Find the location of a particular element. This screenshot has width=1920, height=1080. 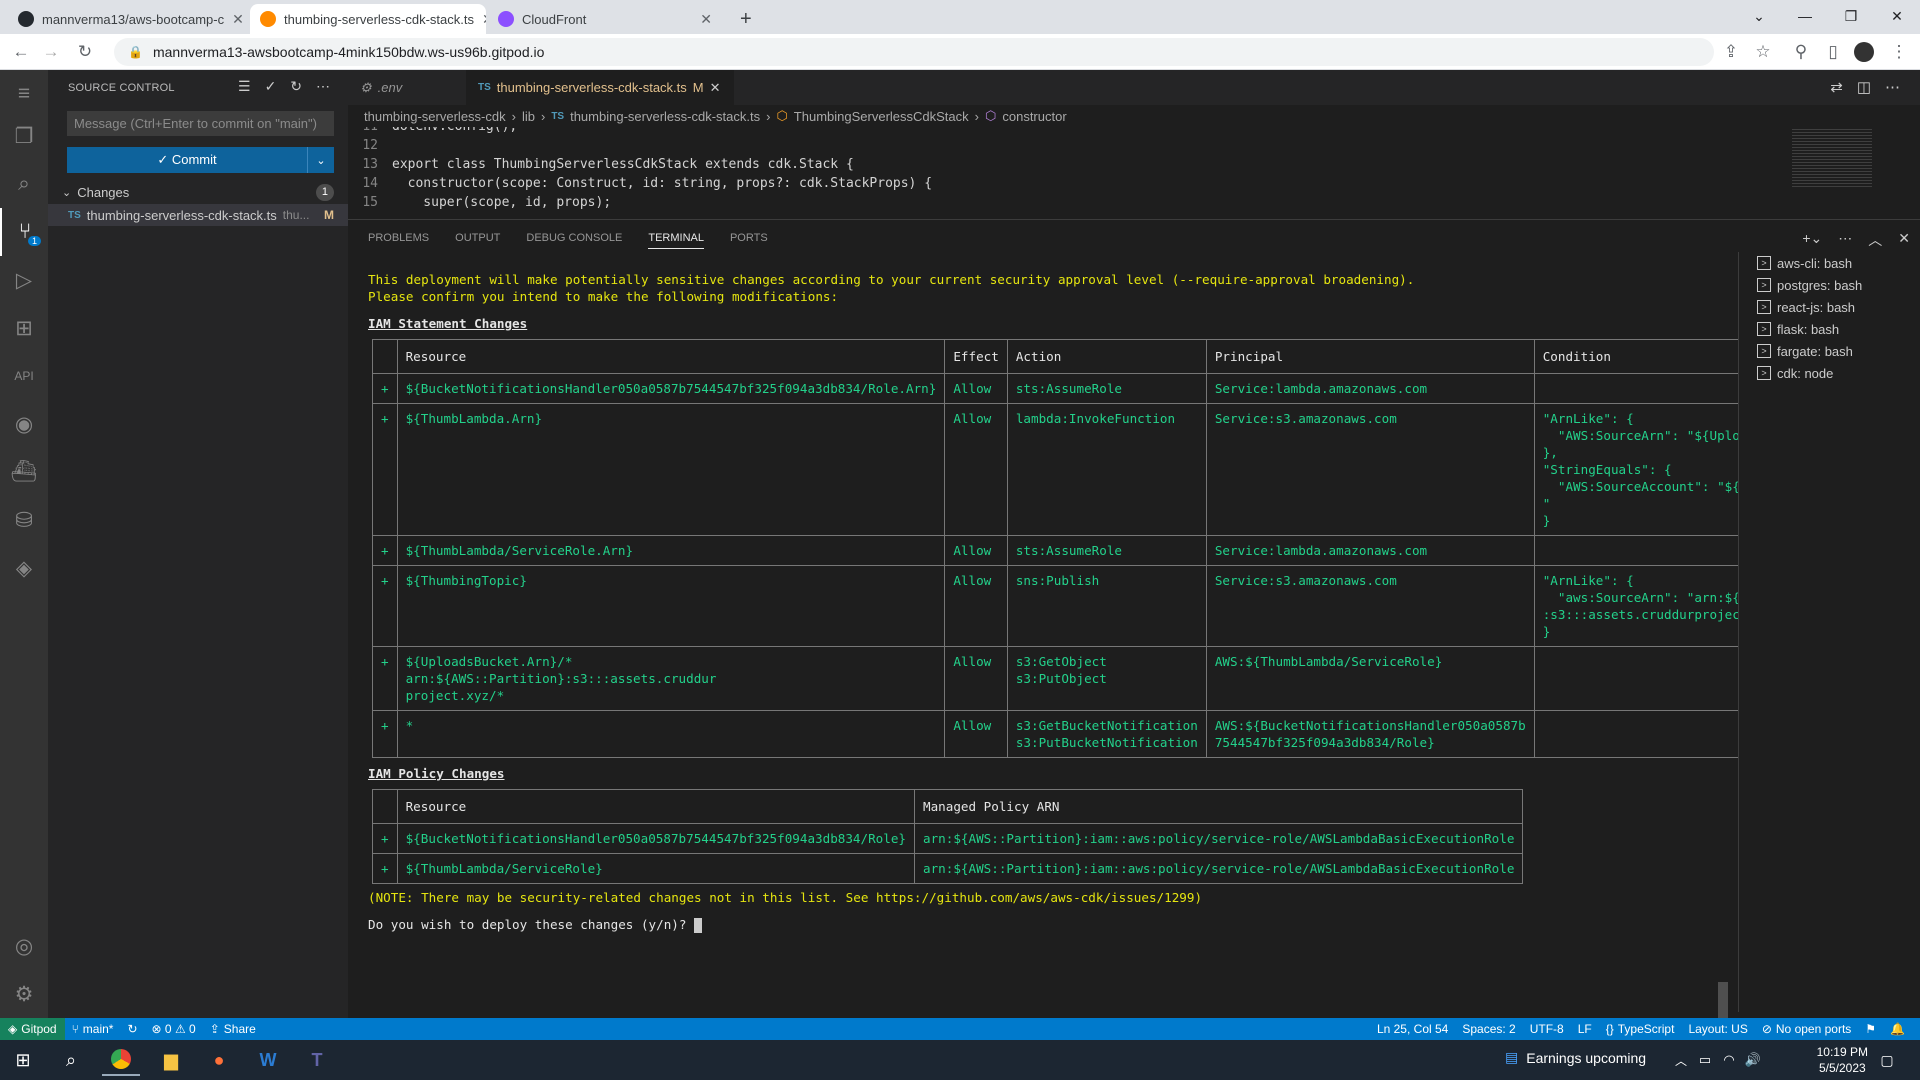

problems-indicator: ⊗ 0 ⚠ 0 is located at coordinates (174, 1029).